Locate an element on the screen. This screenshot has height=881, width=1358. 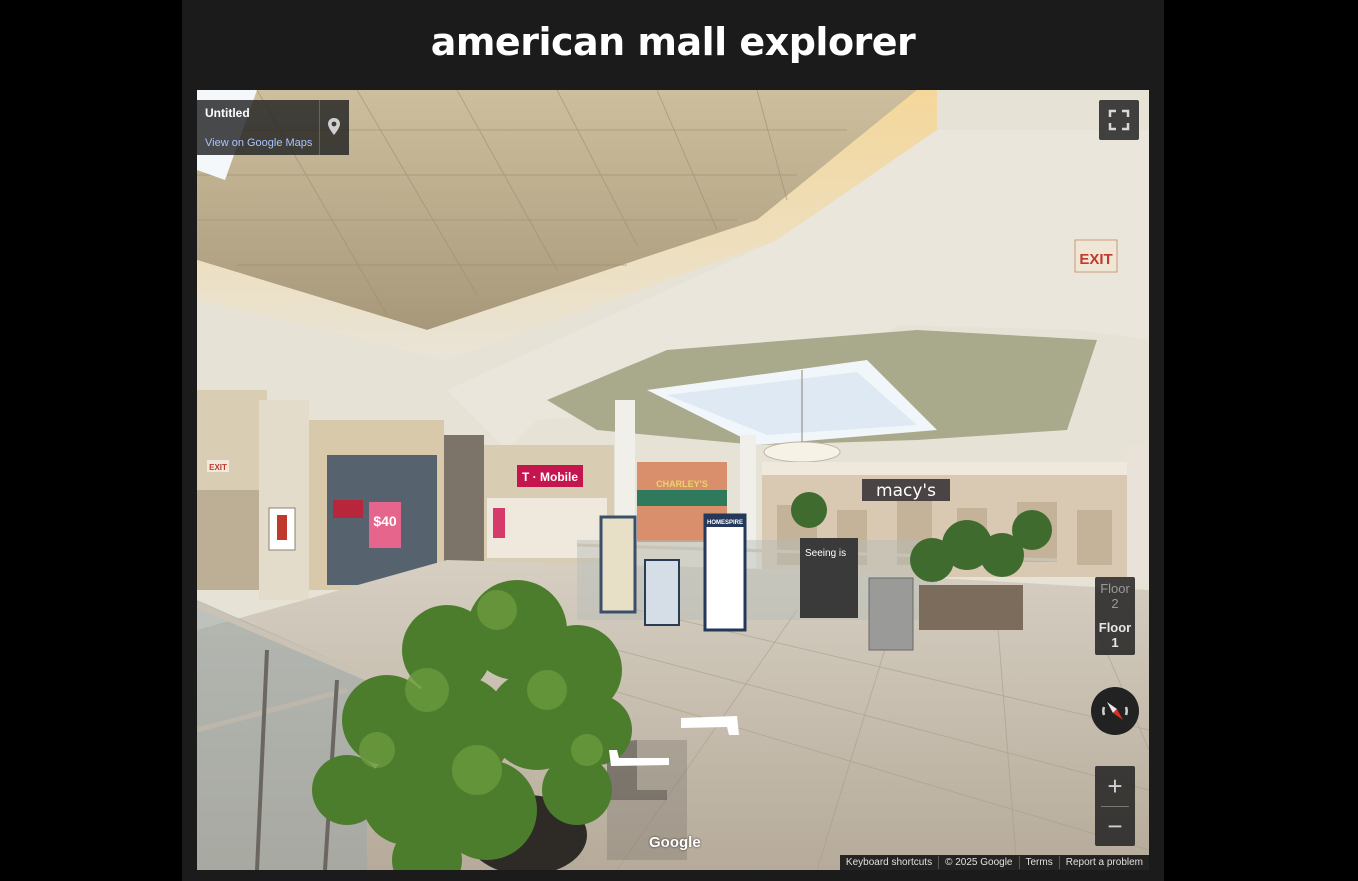
directory-sign: HOMESPIRE is located at coordinates (725, 523).